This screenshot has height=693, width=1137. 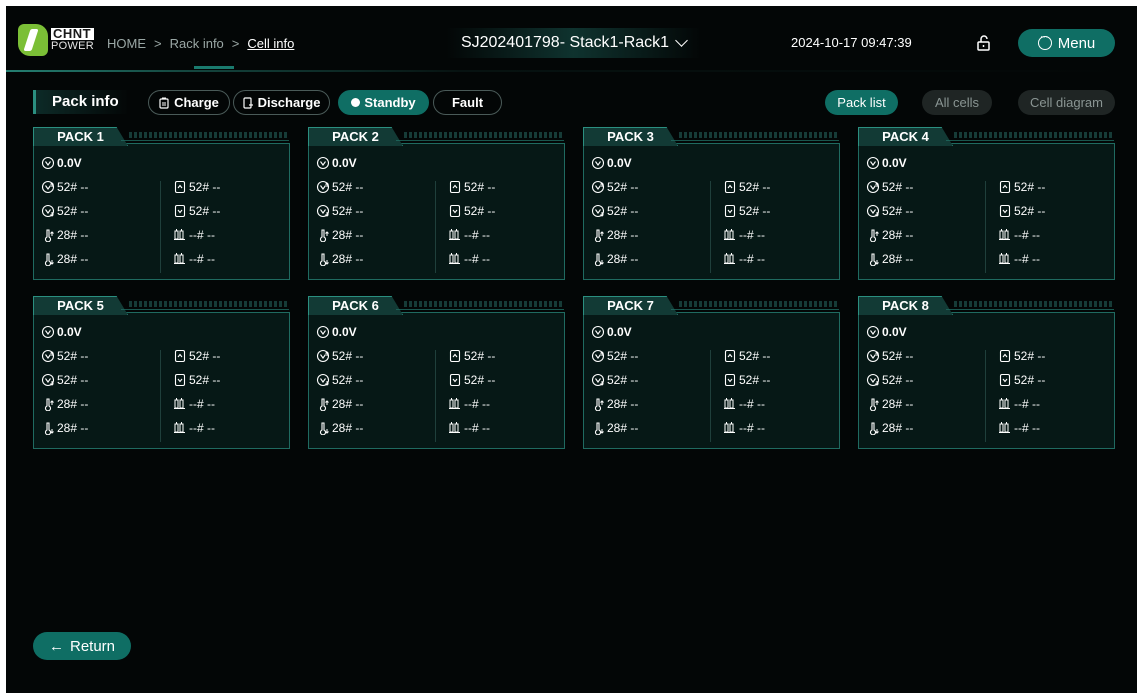 What do you see at coordinates (861, 102) in the screenshot?
I see `pack-list-button: Pack list` at bounding box center [861, 102].